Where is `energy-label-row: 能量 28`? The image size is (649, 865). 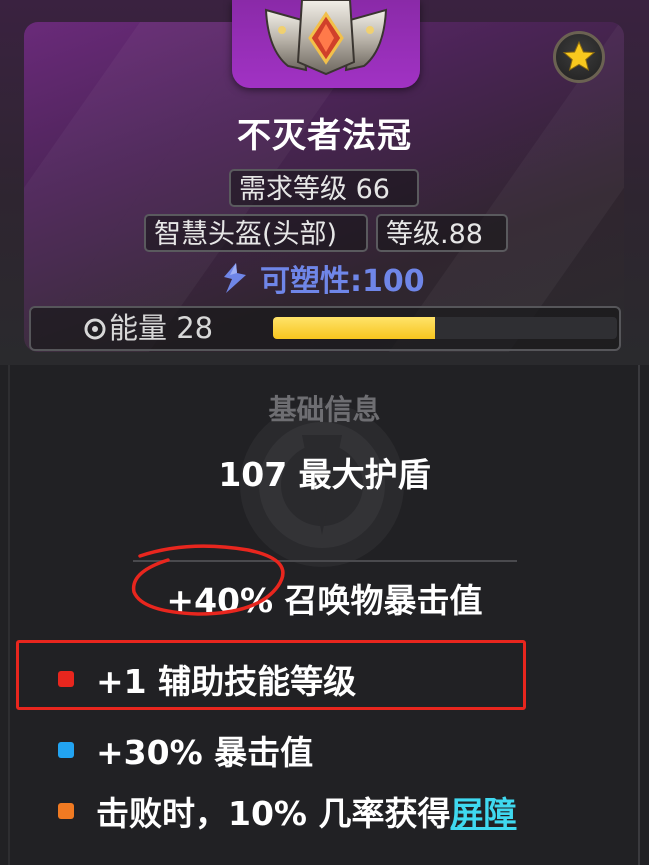
energy-label-row: 能量 28 is located at coordinates (148, 328).